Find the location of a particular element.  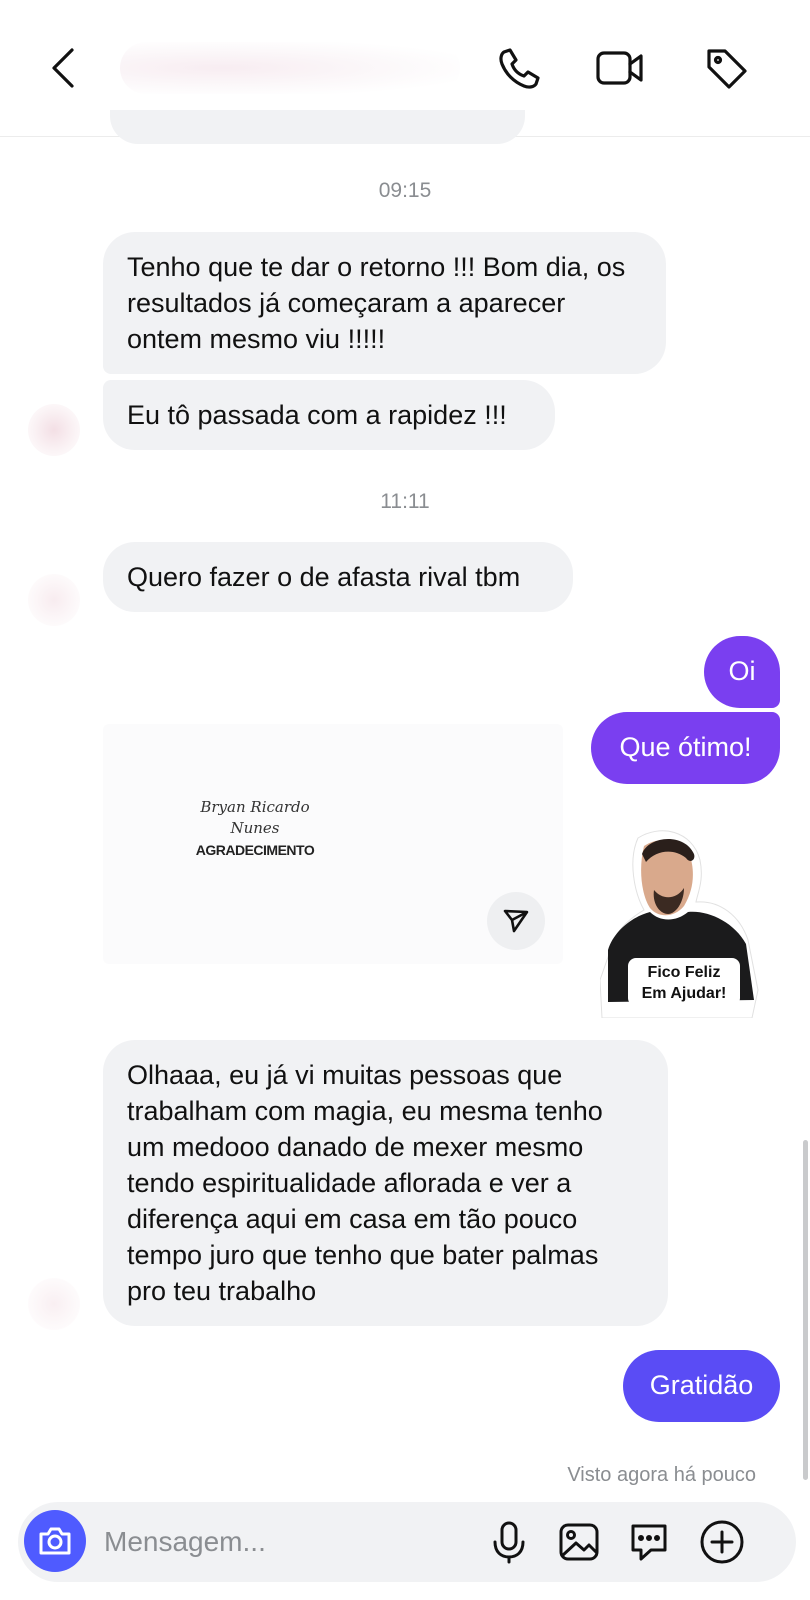

sticker-button is located at coordinates (649, 1542).